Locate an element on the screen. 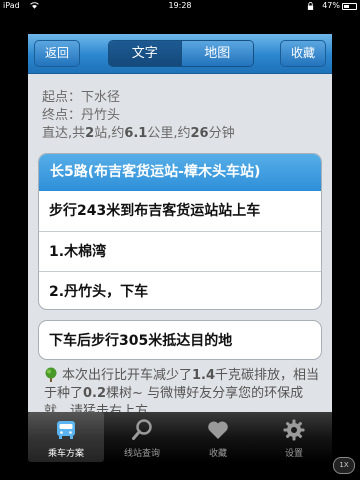 The image size is (360, 480). tab-bar: 乘车方案 线站查询 收藏 设置 is located at coordinates (180, 437).